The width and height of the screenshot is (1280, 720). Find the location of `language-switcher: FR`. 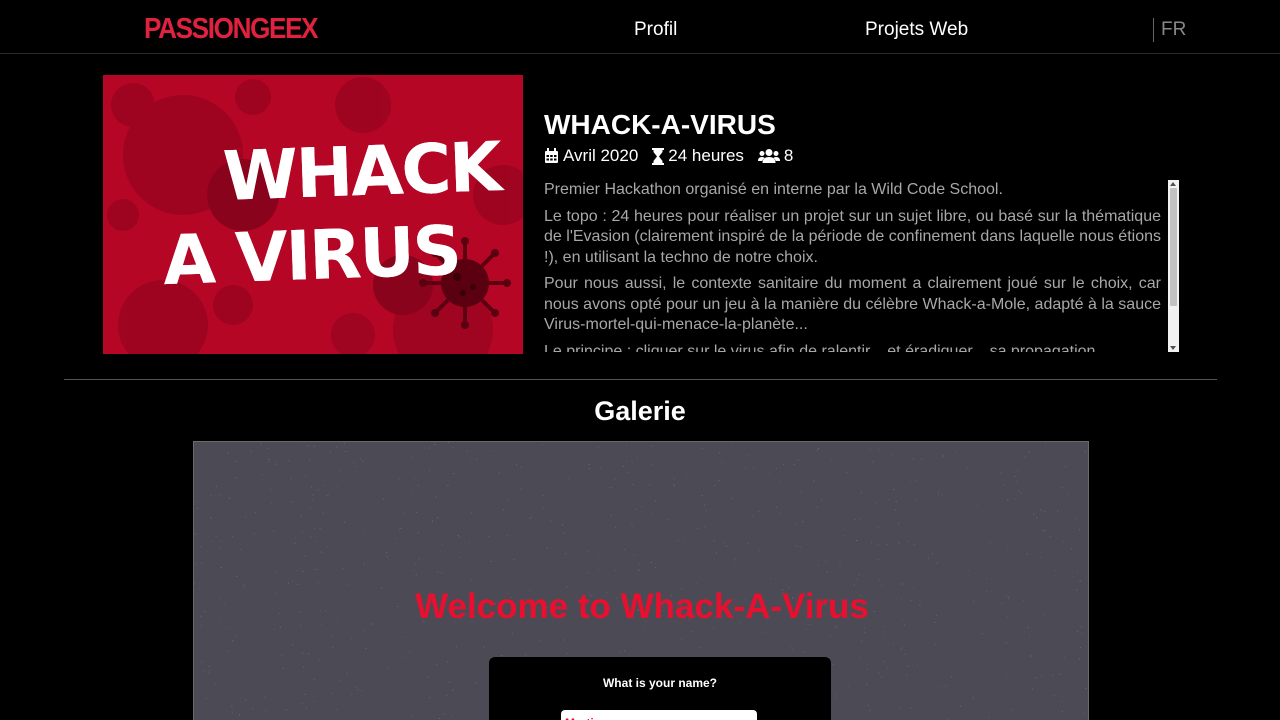

language-switcher: FR is located at coordinates (1169, 30).